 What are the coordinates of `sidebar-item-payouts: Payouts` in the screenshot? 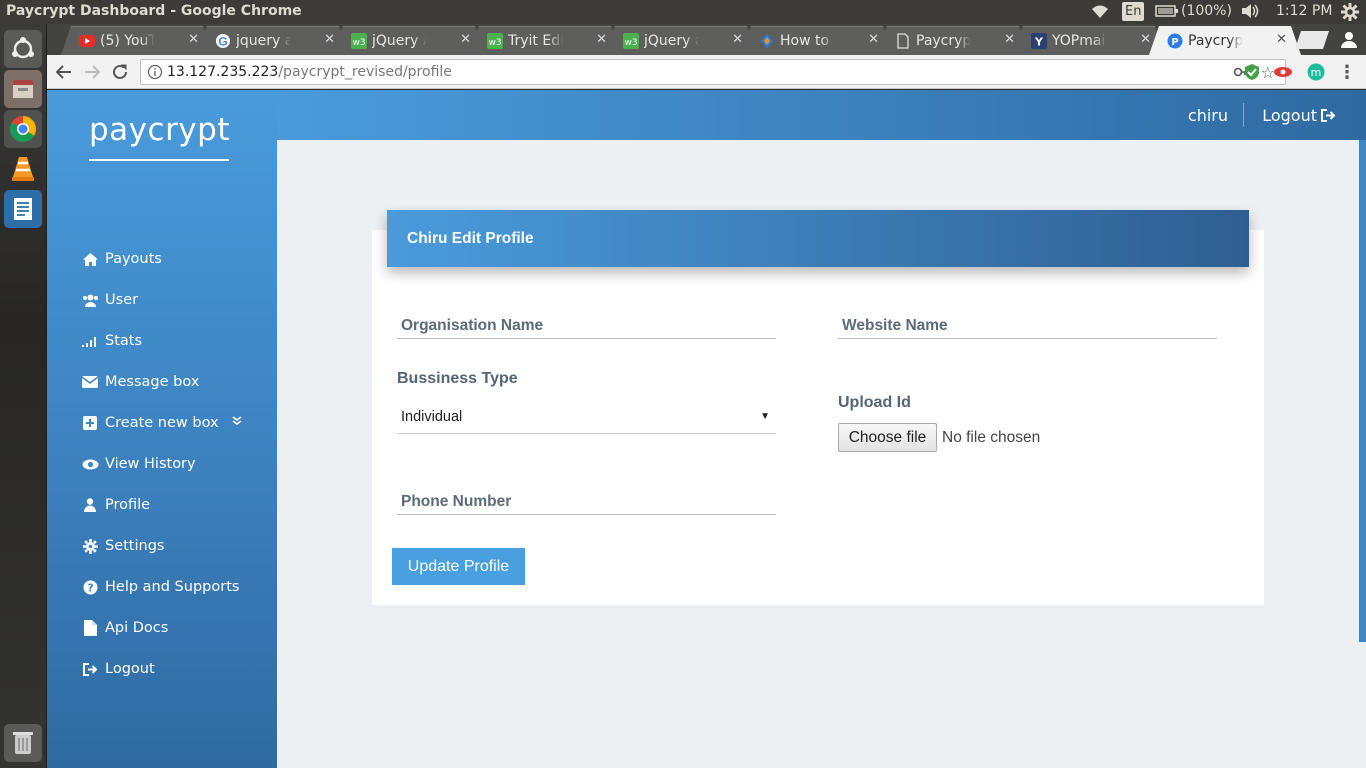 It's located at (121, 259).